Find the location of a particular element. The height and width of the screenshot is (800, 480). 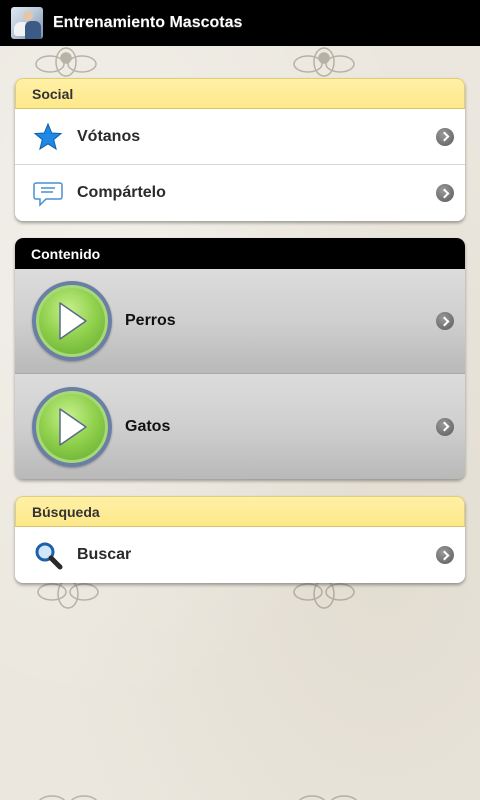

list-item-gatos: Gatos is located at coordinates (240, 426).